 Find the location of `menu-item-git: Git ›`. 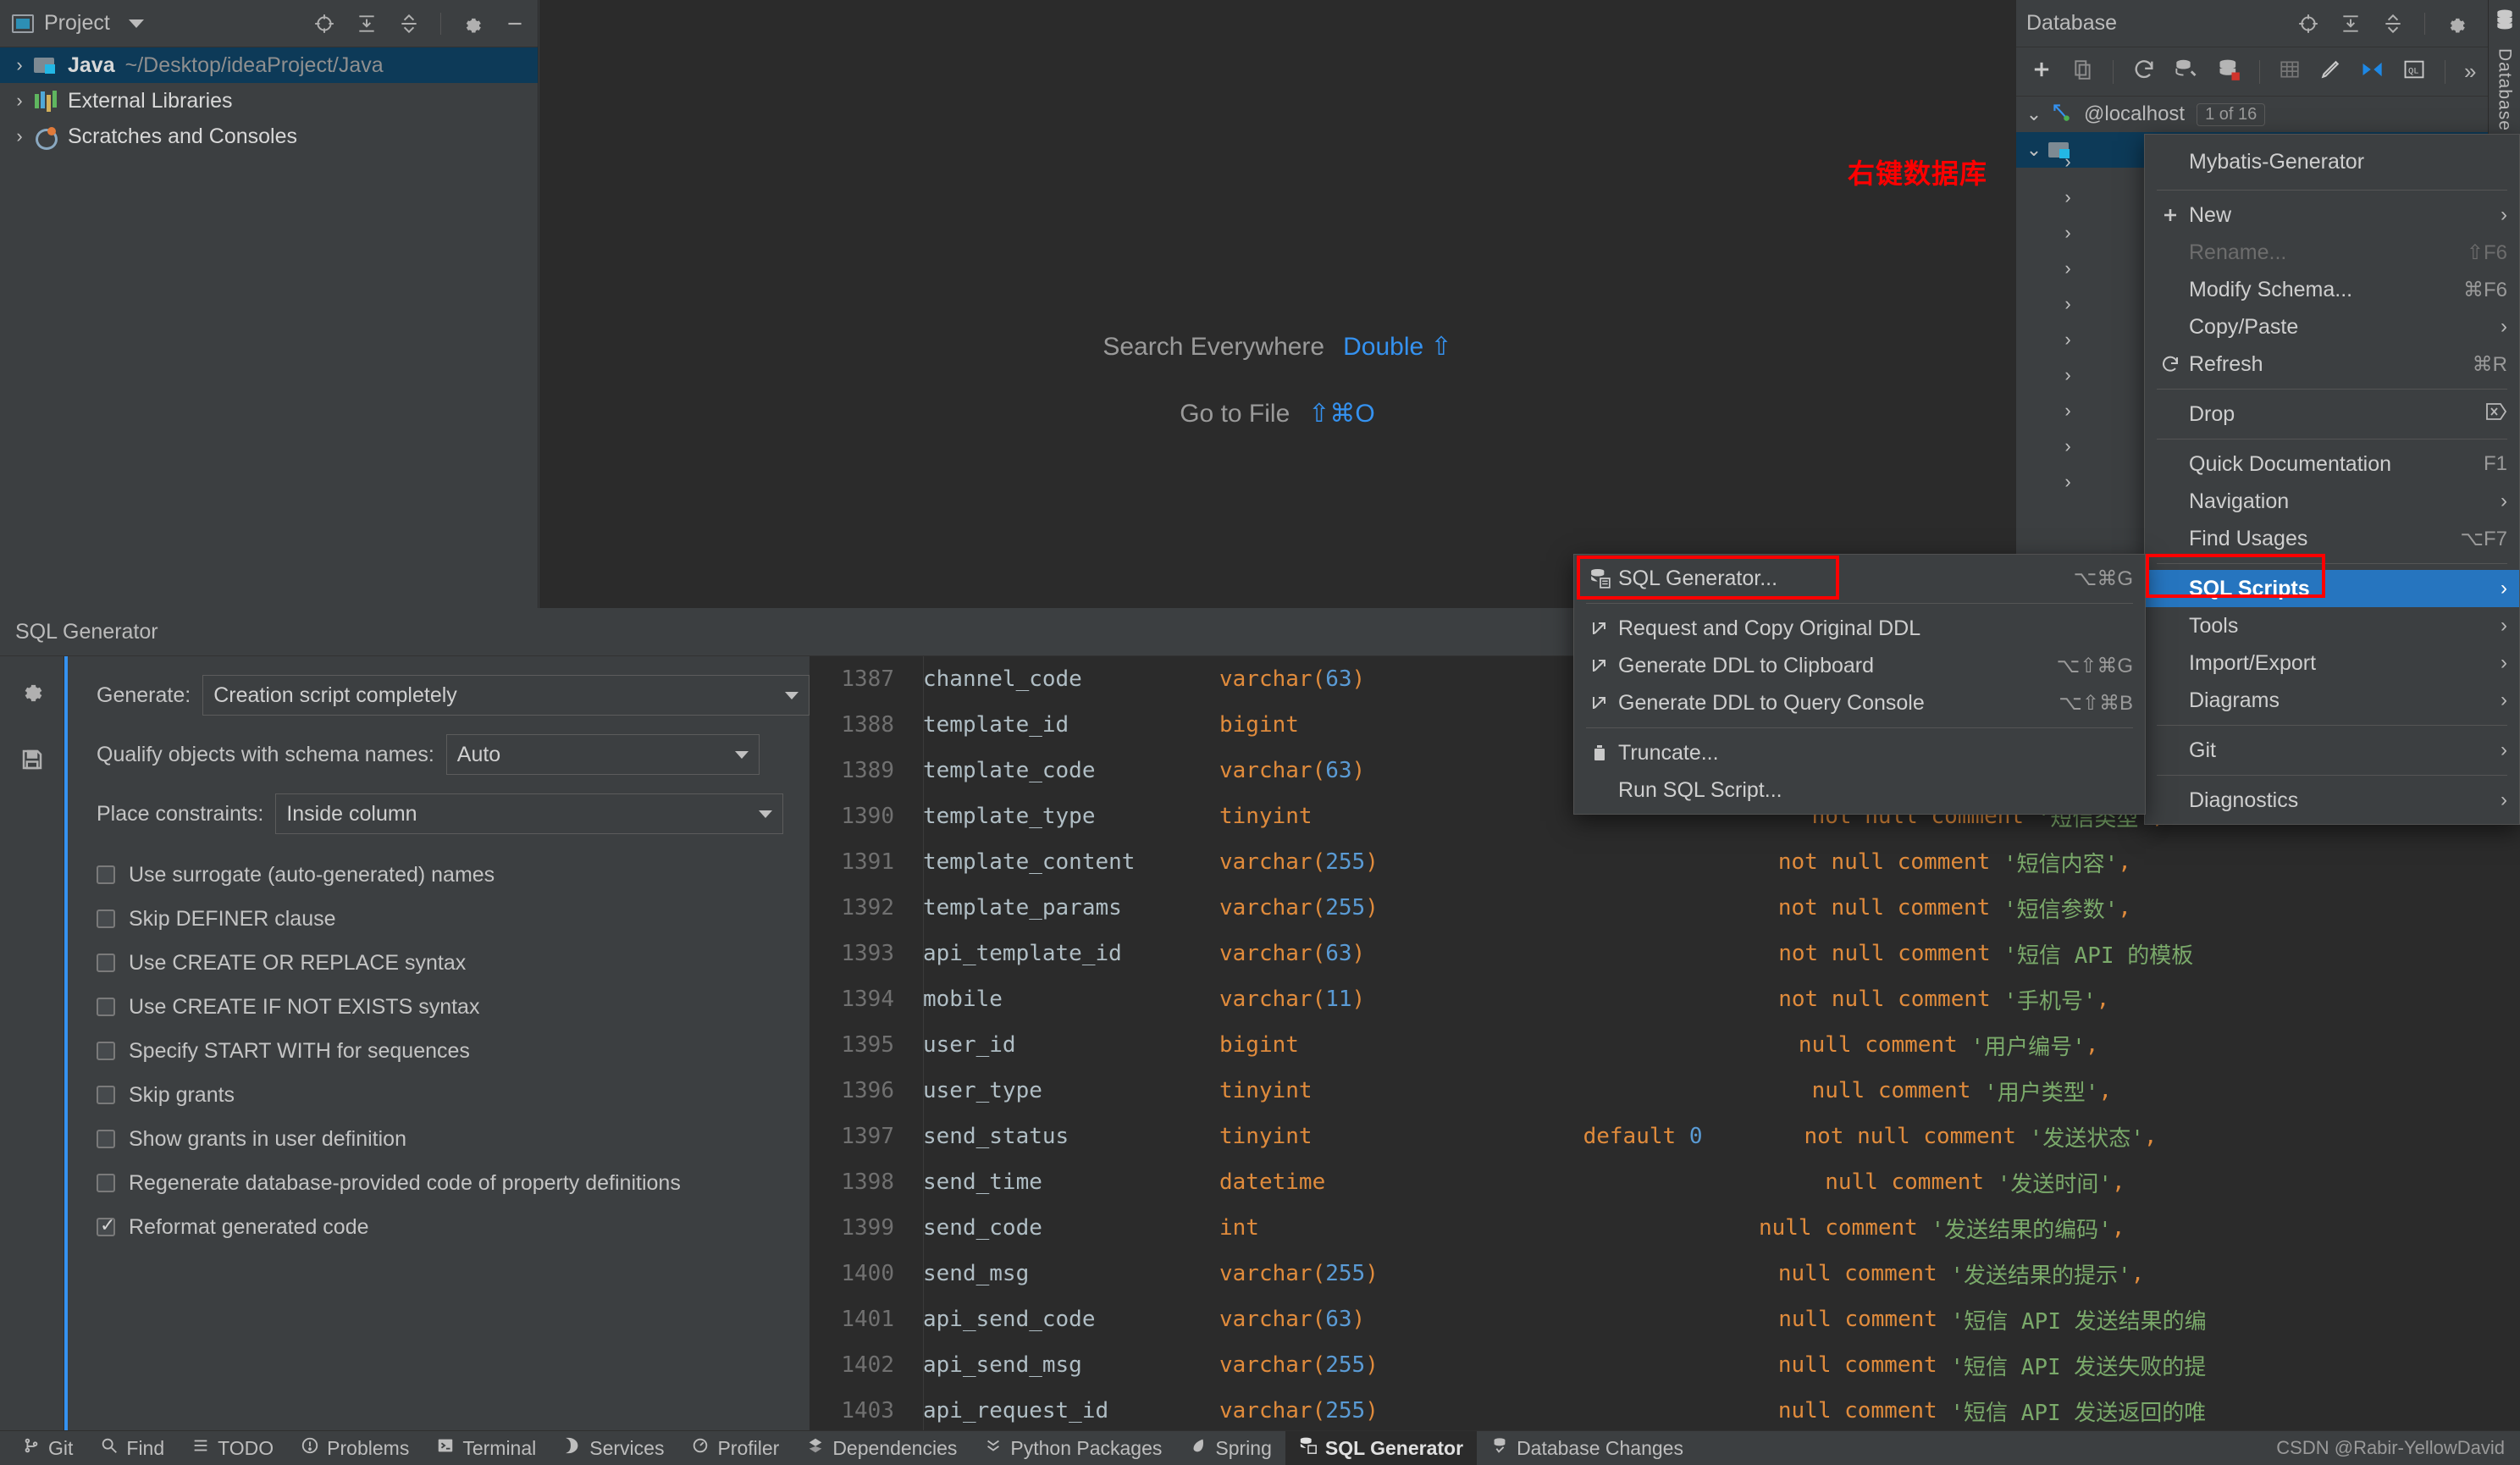

menu-item-git: Git › is located at coordinates (2332, 750).